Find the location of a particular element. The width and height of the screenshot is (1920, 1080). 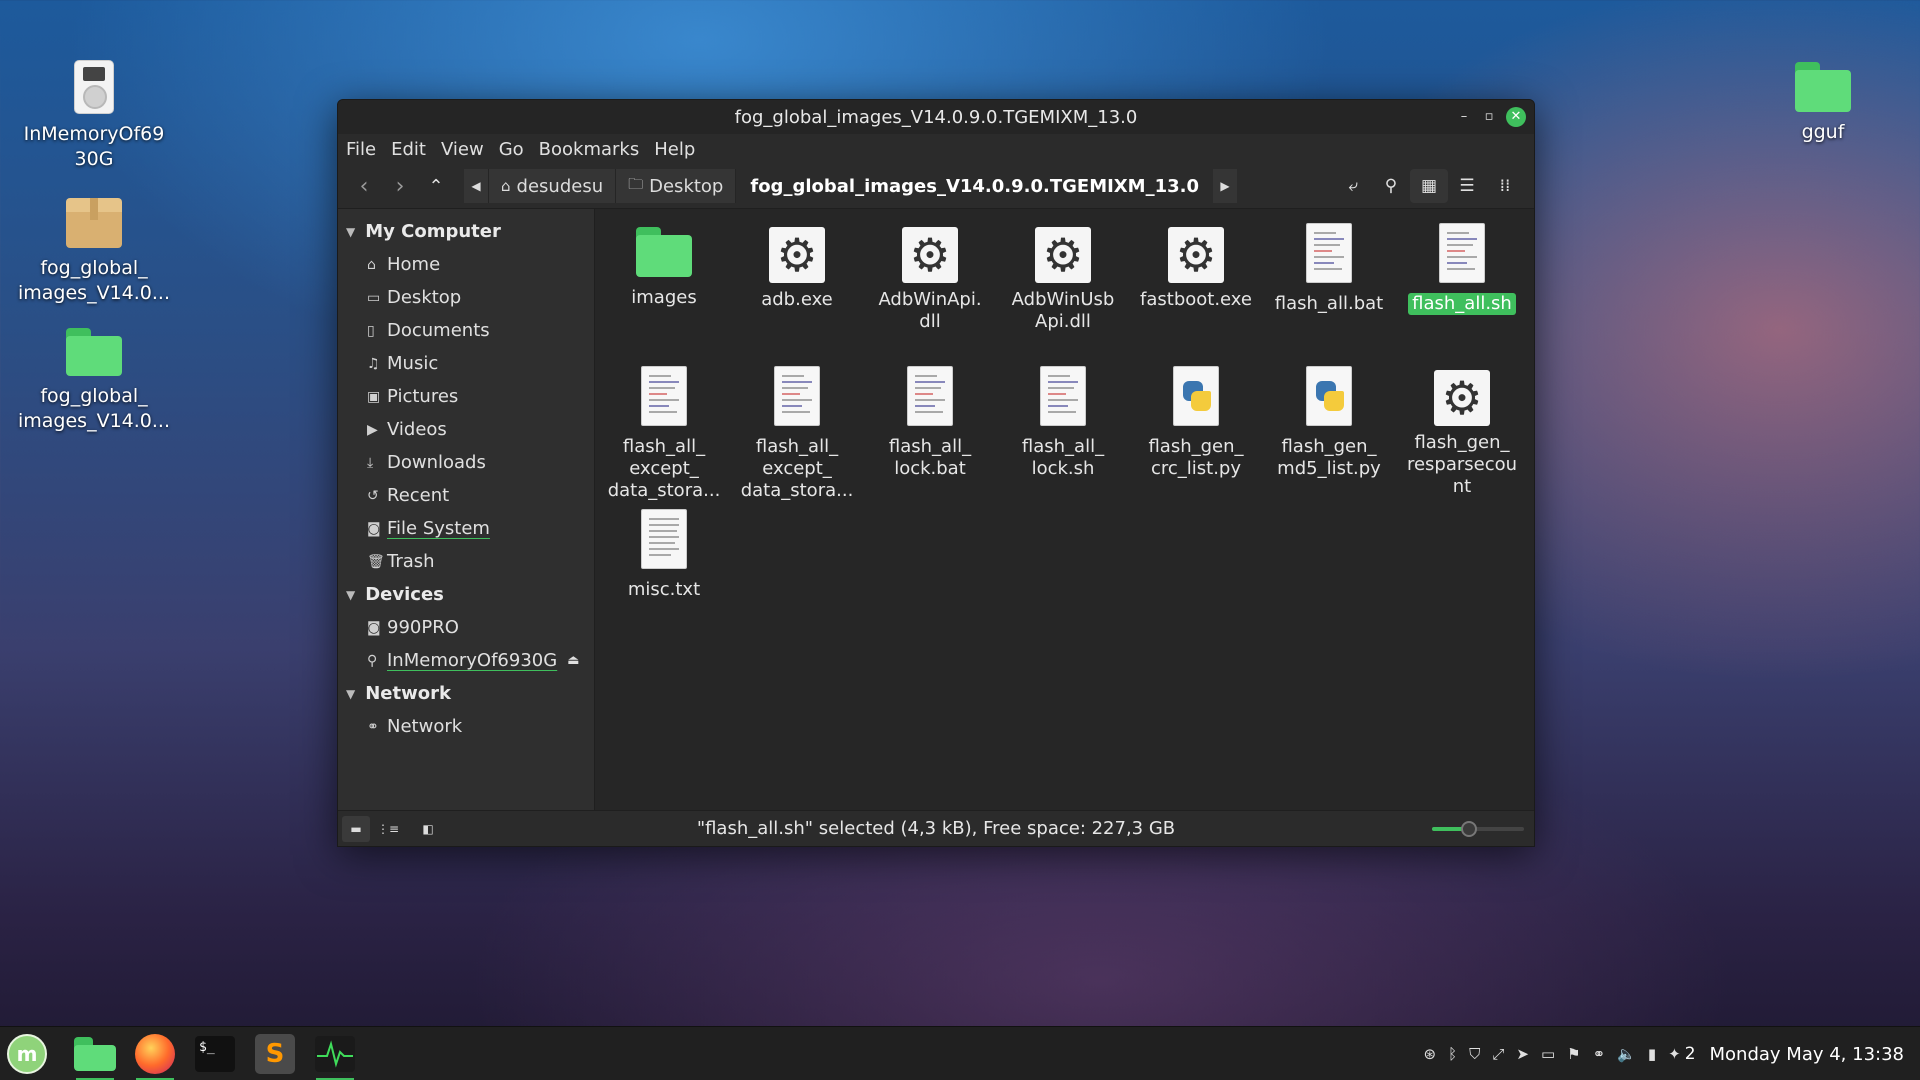

sidebar-item-documents: ▯ Documents is located at coordinates (466, 330).